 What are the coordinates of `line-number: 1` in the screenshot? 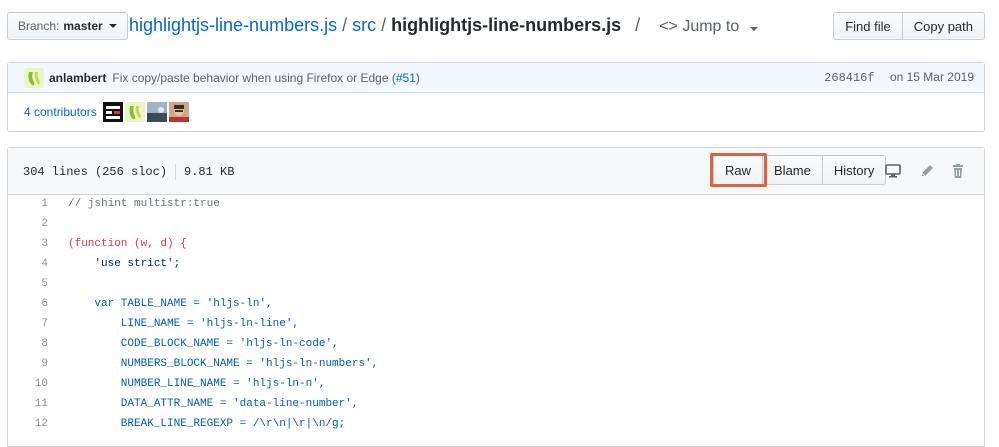 It's located at (28, 204).